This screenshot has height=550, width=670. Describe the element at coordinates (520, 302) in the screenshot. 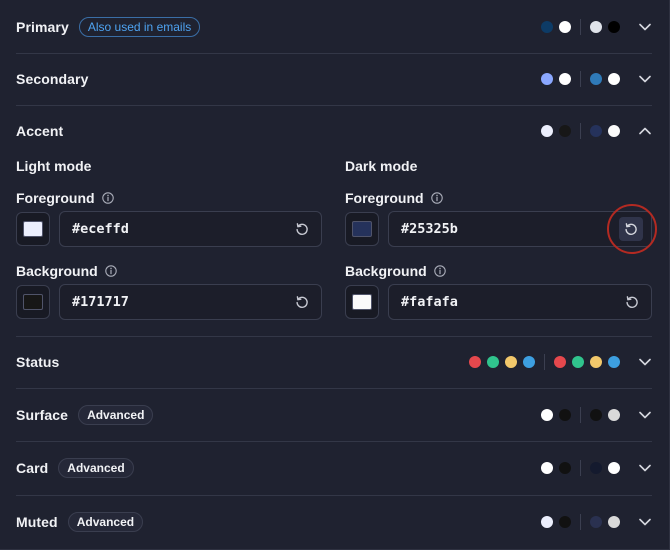

I see `dark-background-hex-input: #fafafa` at that location.